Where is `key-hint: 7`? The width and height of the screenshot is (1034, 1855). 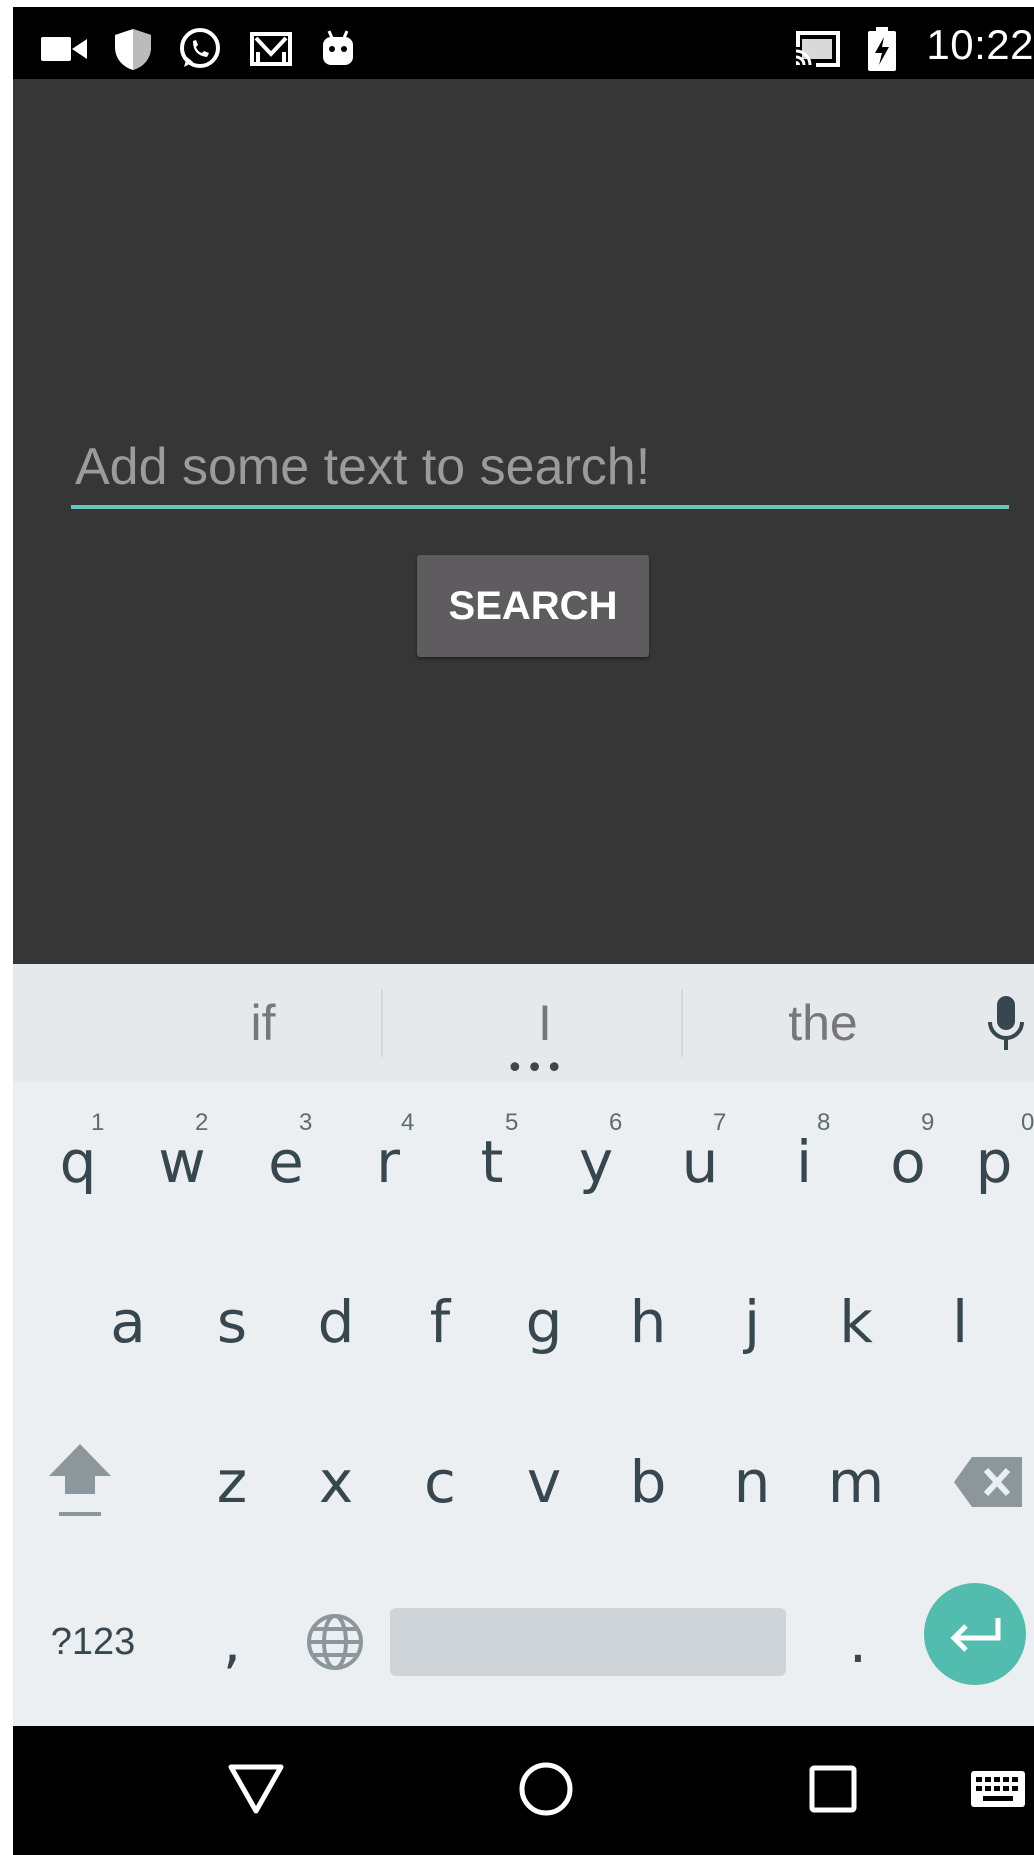 key-hint: 7 is located at coordinates (720, 1122).